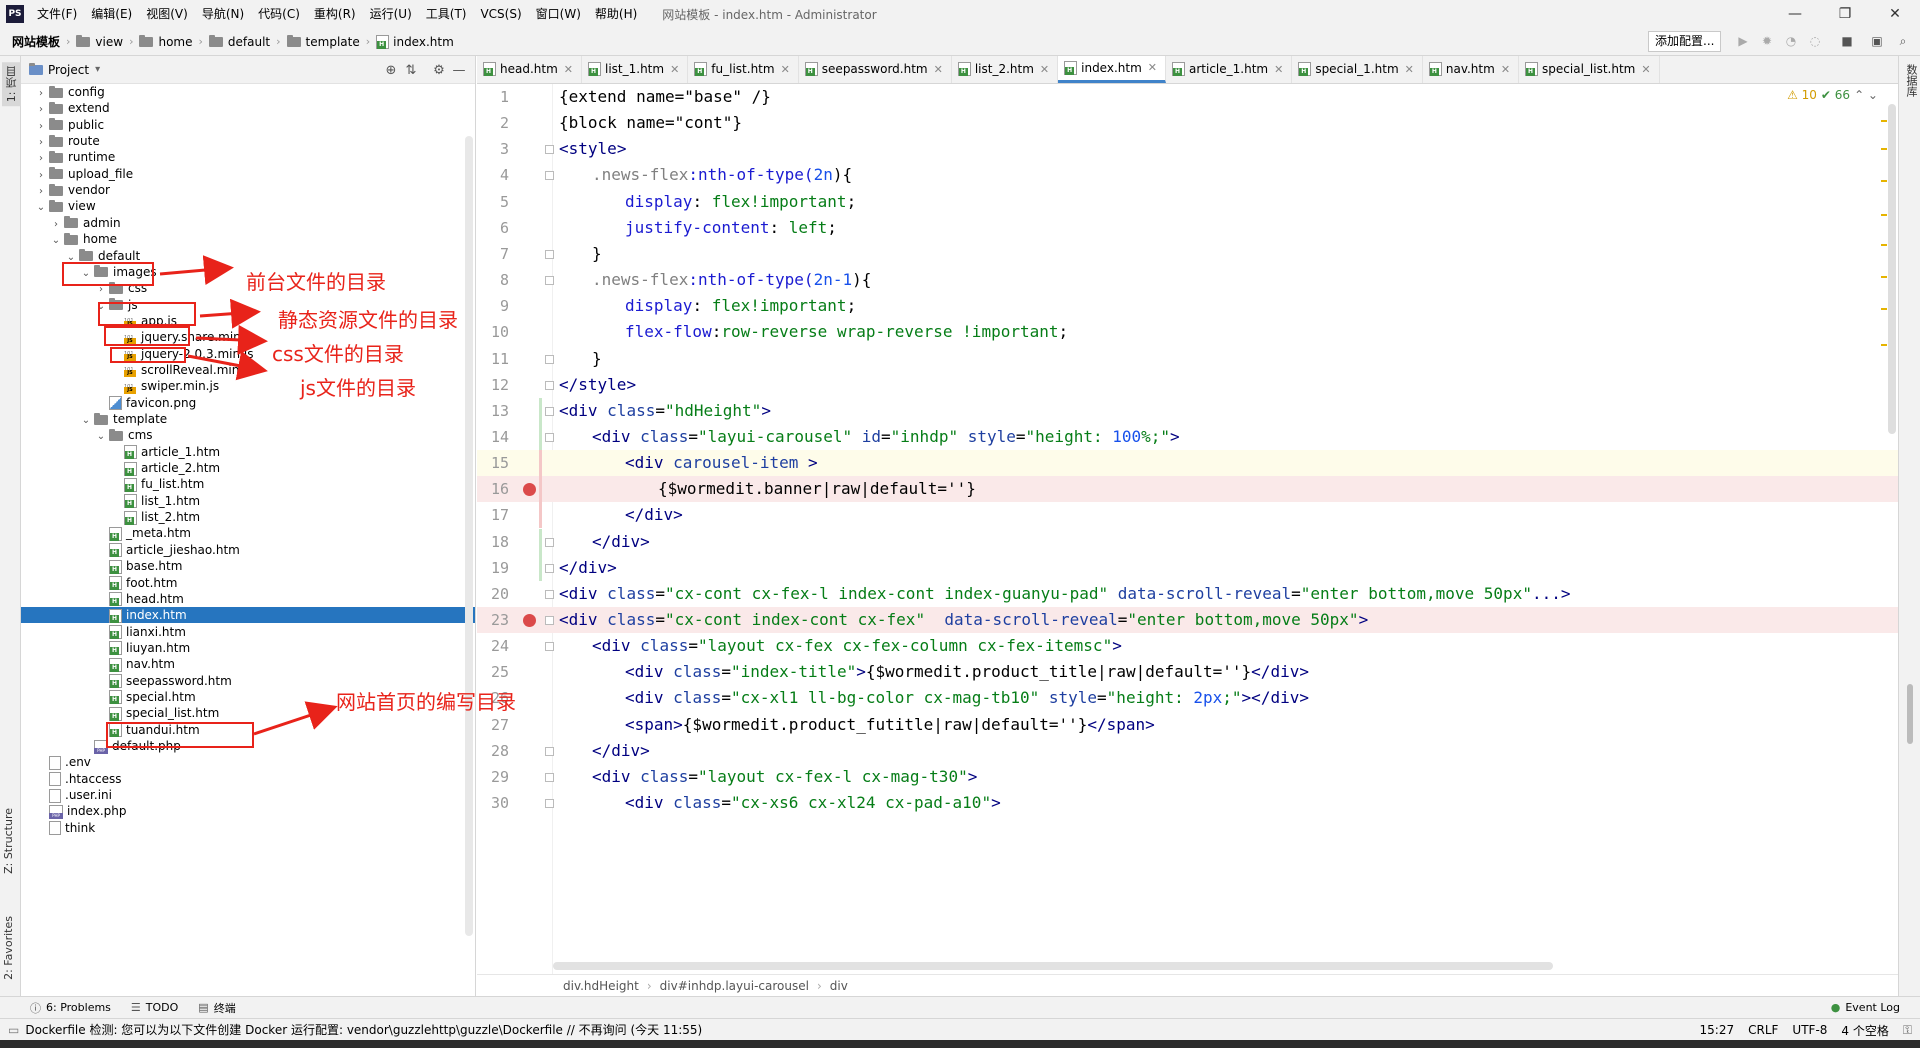  Describe the element at coordinates (601, 986) in the screenshot. I see `code-breadcrumb-item: div.hdHeight` at that location.